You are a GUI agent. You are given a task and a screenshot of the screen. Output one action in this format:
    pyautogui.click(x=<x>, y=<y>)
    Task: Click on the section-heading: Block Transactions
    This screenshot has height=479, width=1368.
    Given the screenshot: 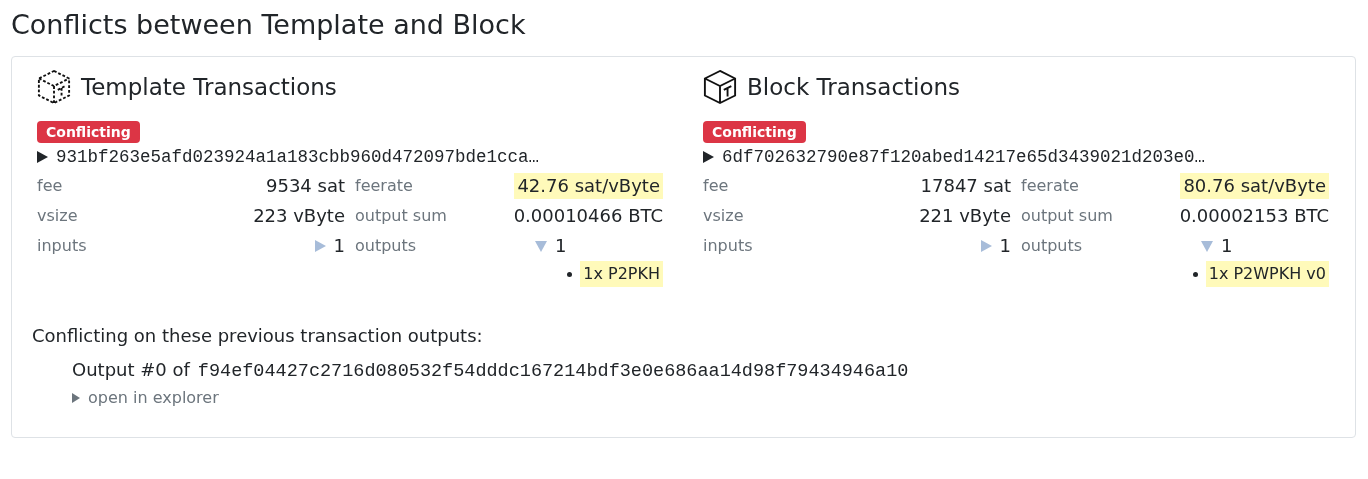 What is the action you would take?
    pyautogui.click(x=854, y=87)
    